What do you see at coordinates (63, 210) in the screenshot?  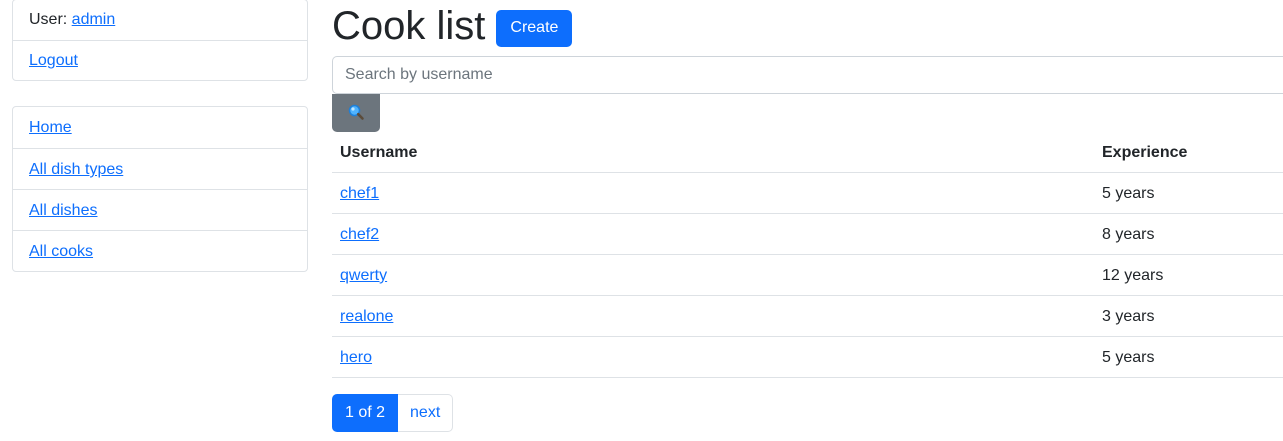 I see `dishes-link: All dishes` at bounding box center [63, 210].